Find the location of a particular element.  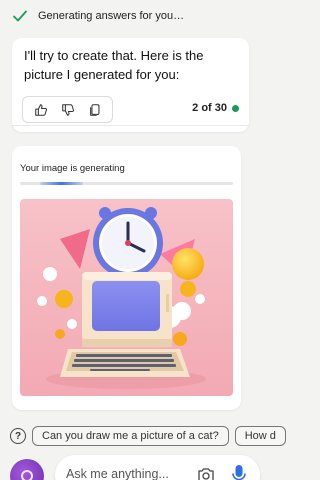

new-topic-button is located at coordinates (27, 469).